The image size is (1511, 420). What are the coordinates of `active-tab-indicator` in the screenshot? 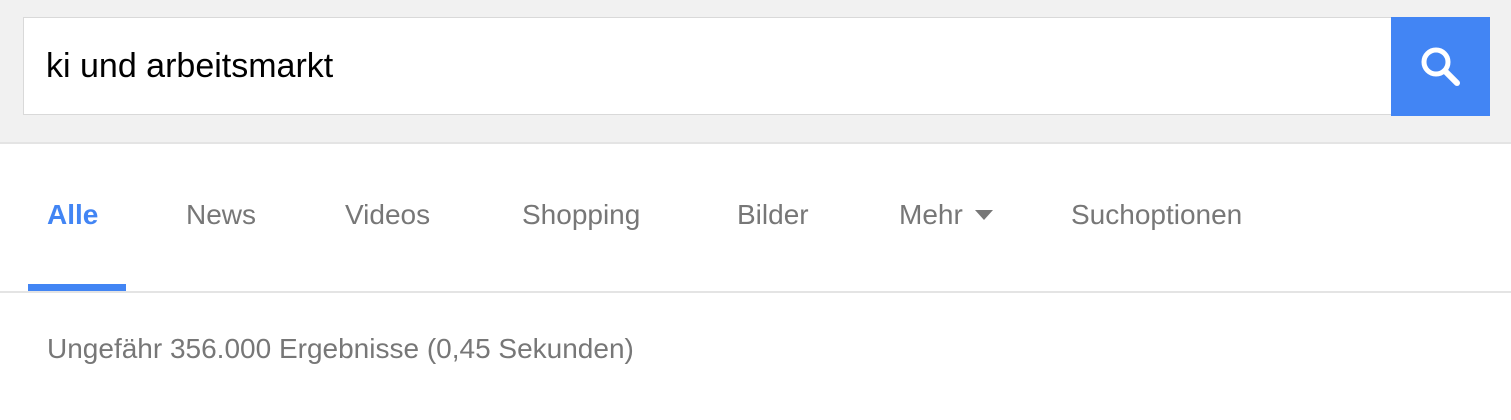 It's located at (77, 287).